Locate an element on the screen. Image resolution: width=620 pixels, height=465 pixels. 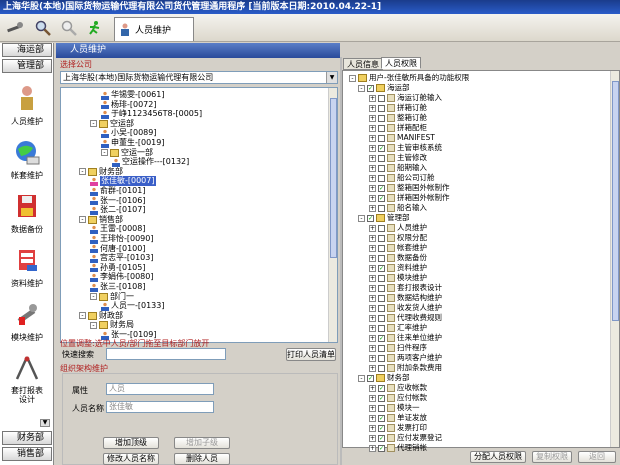
modify-name-button: 修改人员名称 is located at coordinates (131, 459).